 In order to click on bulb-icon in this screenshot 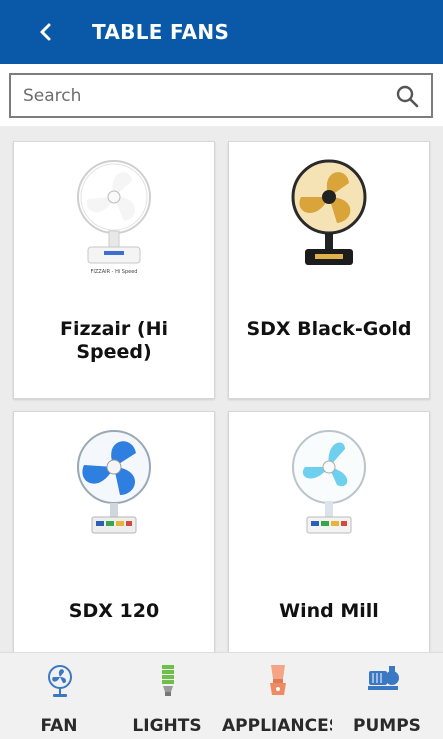, I will do `click(168, 680)`.